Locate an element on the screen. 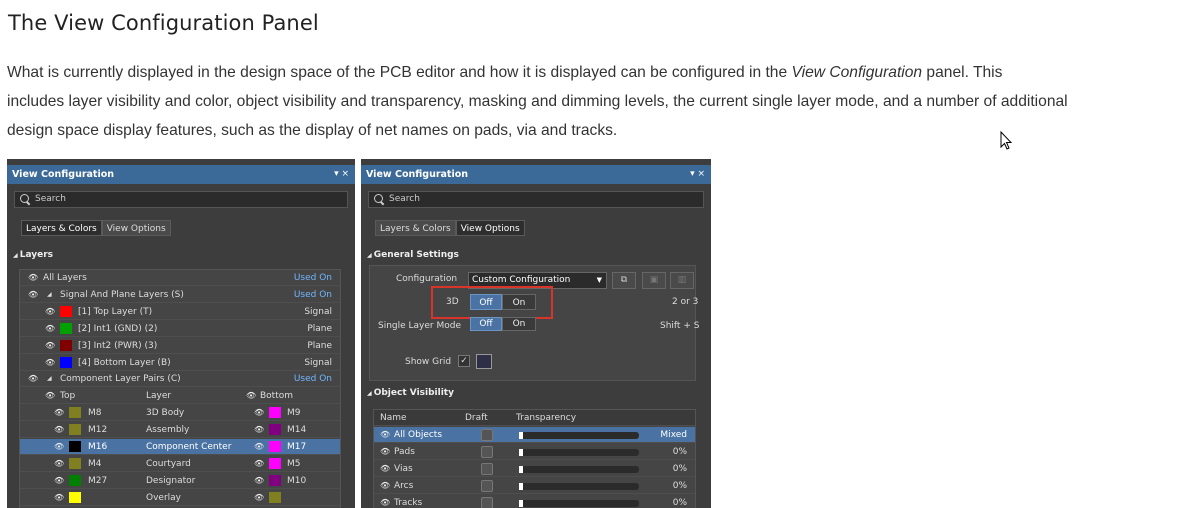 This screenshot has height=508, width=1193. component-pair-row: 👁 M8 3D Body 👁 M9 is located at coordinates (180, 413).